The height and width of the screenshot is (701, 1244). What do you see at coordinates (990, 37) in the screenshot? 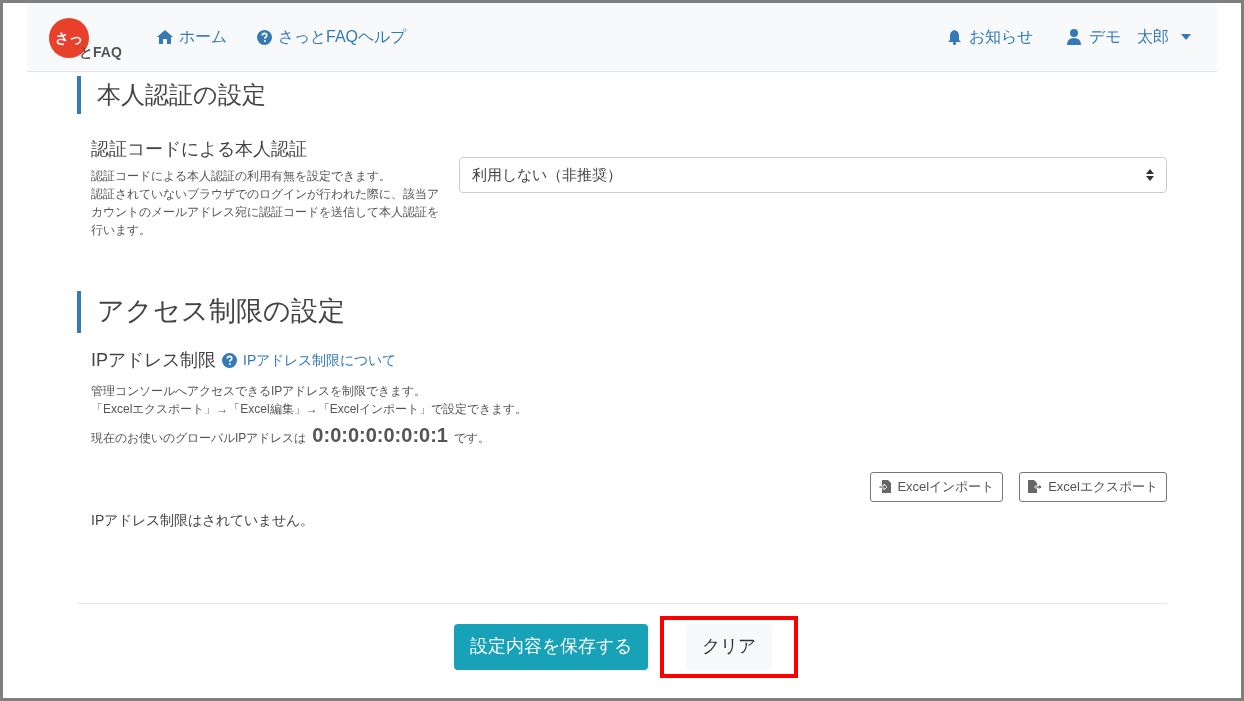
I see `nav-link: お知らせ` at bounding box center [990, 37].